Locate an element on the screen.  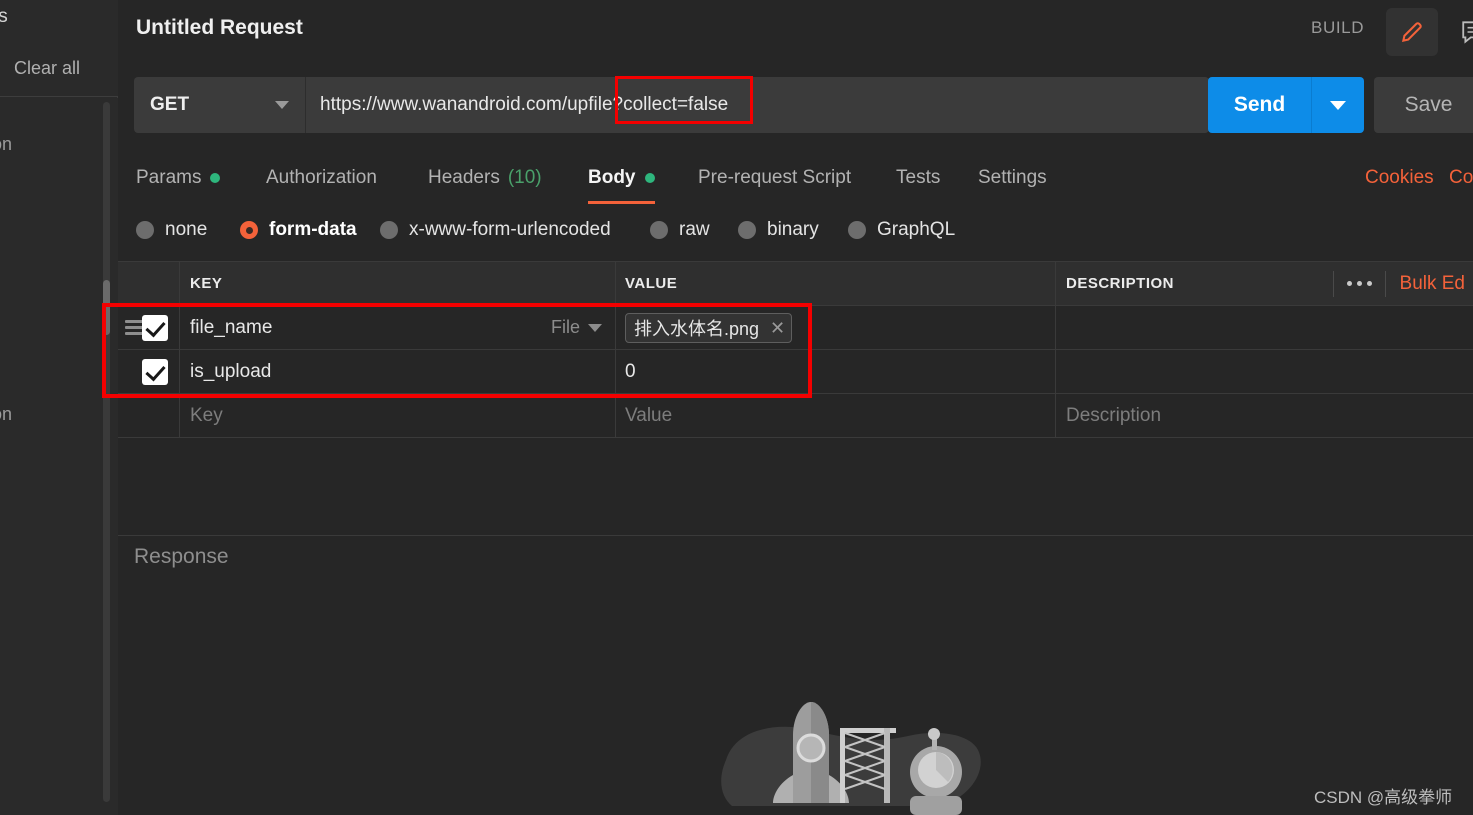
tab-label: Settings is located at coordinates (1012, 177).